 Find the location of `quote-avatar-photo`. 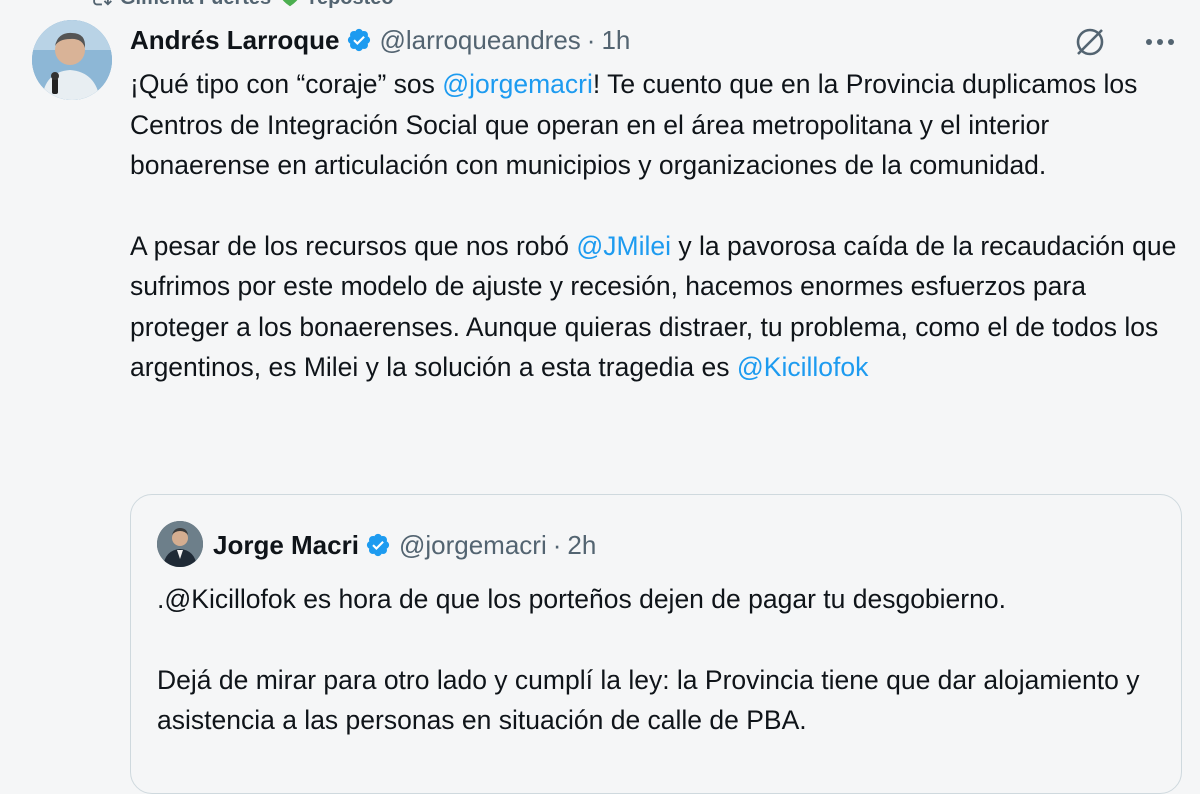

quote-avatar-photo is located at coordinates (180, 544).